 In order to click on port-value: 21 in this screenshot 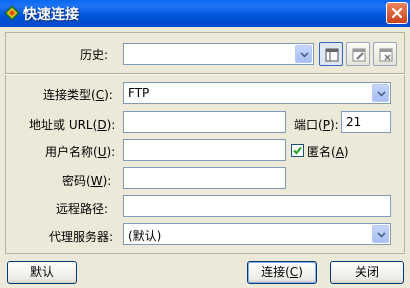, I will do `click(354, 122)`.